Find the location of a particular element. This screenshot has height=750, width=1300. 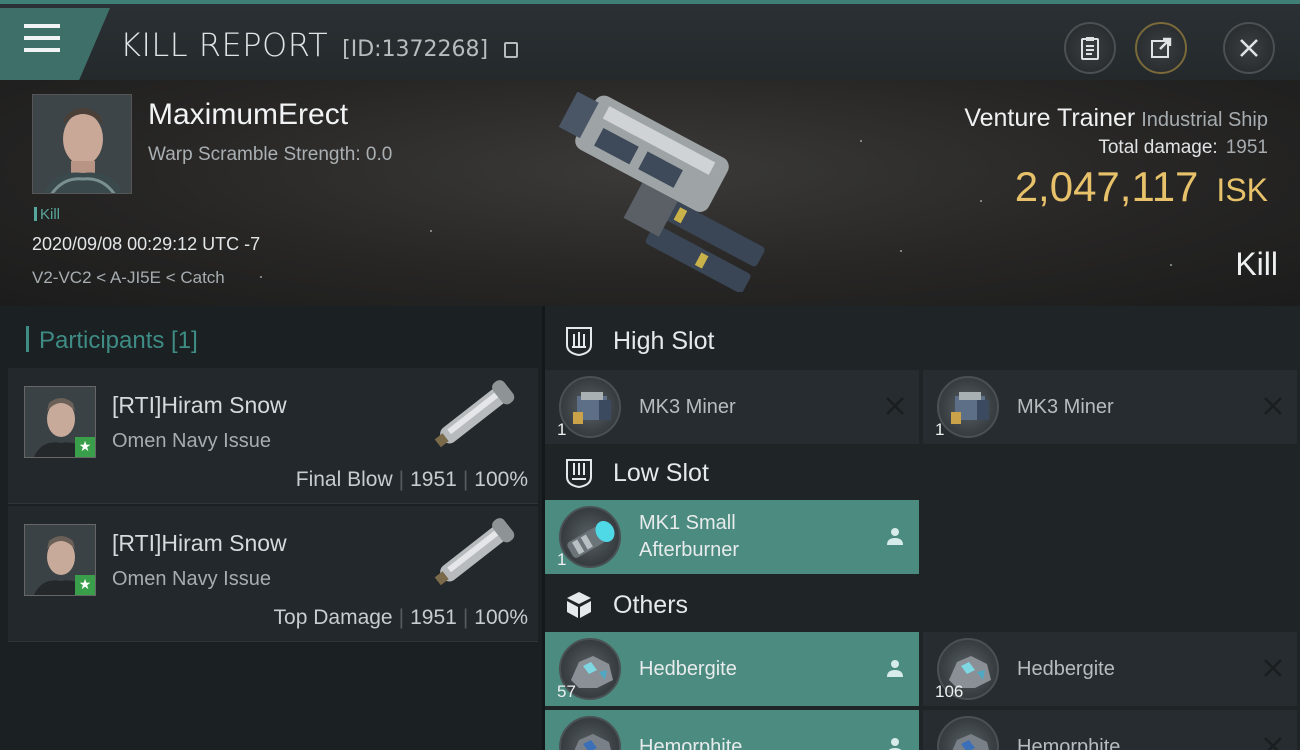

clipboard-button is located at coordinates (1090, 48).